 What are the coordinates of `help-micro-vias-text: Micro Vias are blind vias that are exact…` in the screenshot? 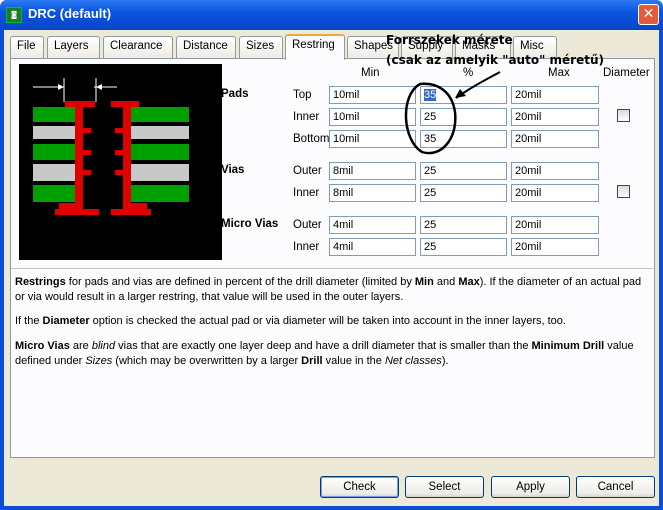 It's located at (330, 354).